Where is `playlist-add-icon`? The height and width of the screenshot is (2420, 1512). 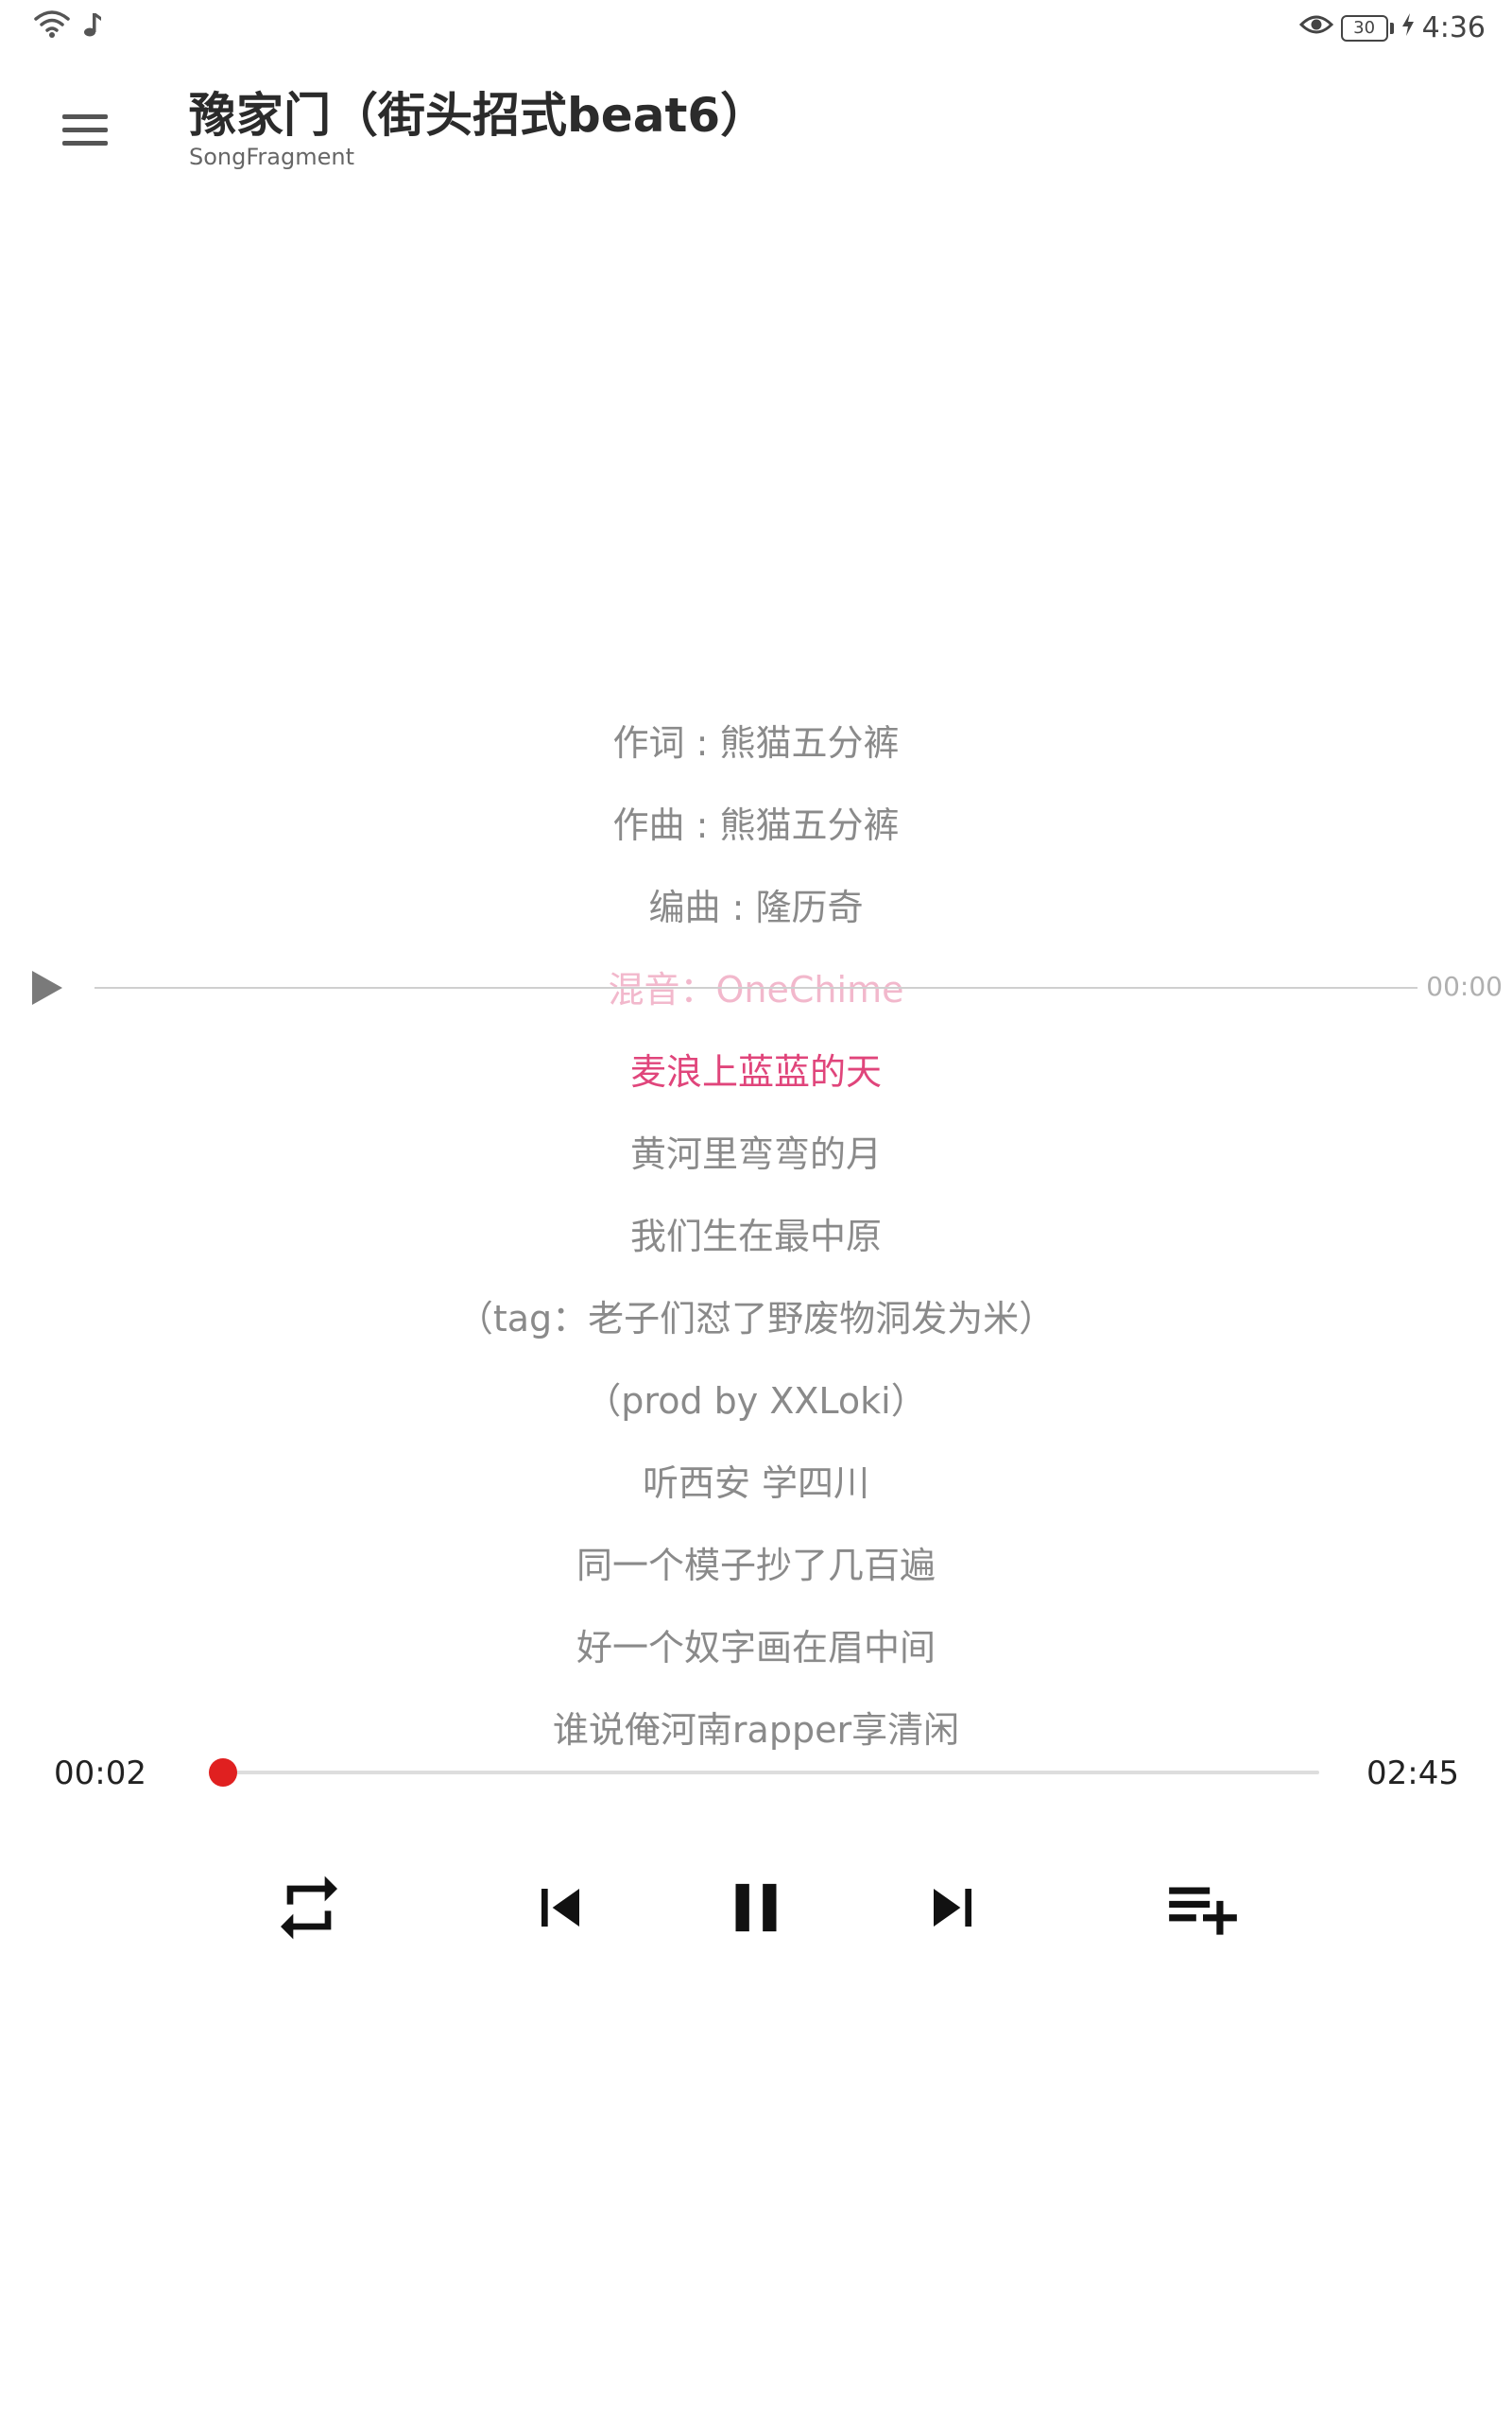 playlist-add-icon is located at coordinates (1203, 1909).